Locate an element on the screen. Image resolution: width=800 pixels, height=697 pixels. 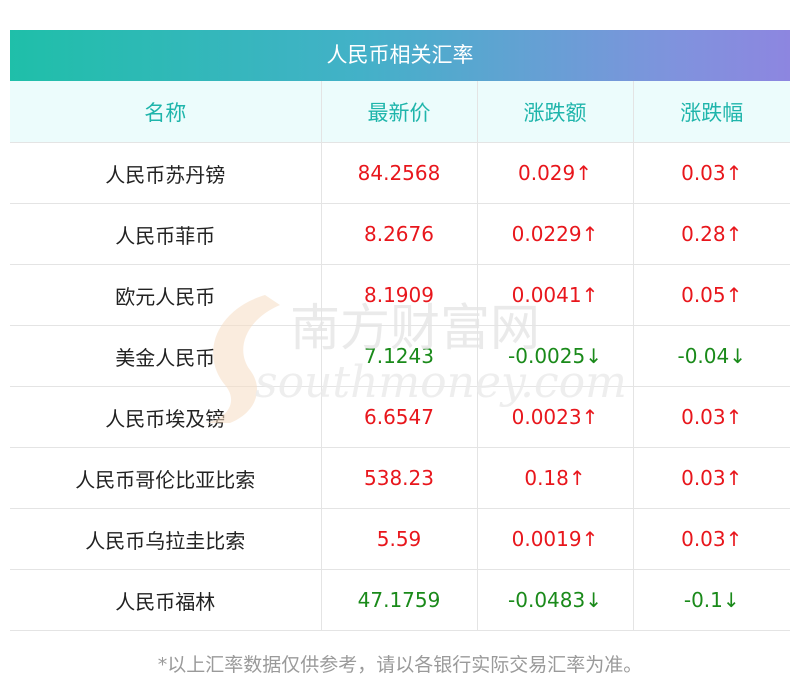
latest-price-cell: 538.23 is located at coordinates (398, 478).